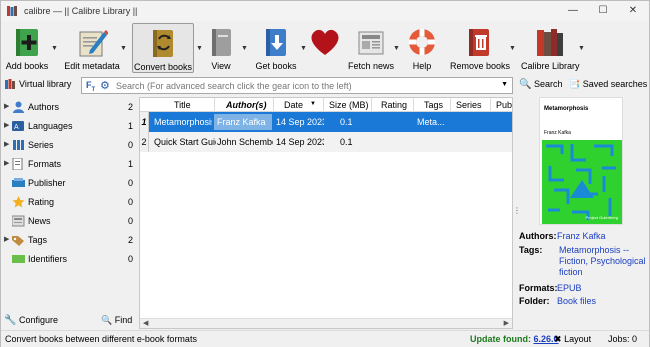  What do you see at coordinates (244, 48) in the screenshot?
I see `view-dropdown-arrow: ▼` at bounding box center [244, 48].